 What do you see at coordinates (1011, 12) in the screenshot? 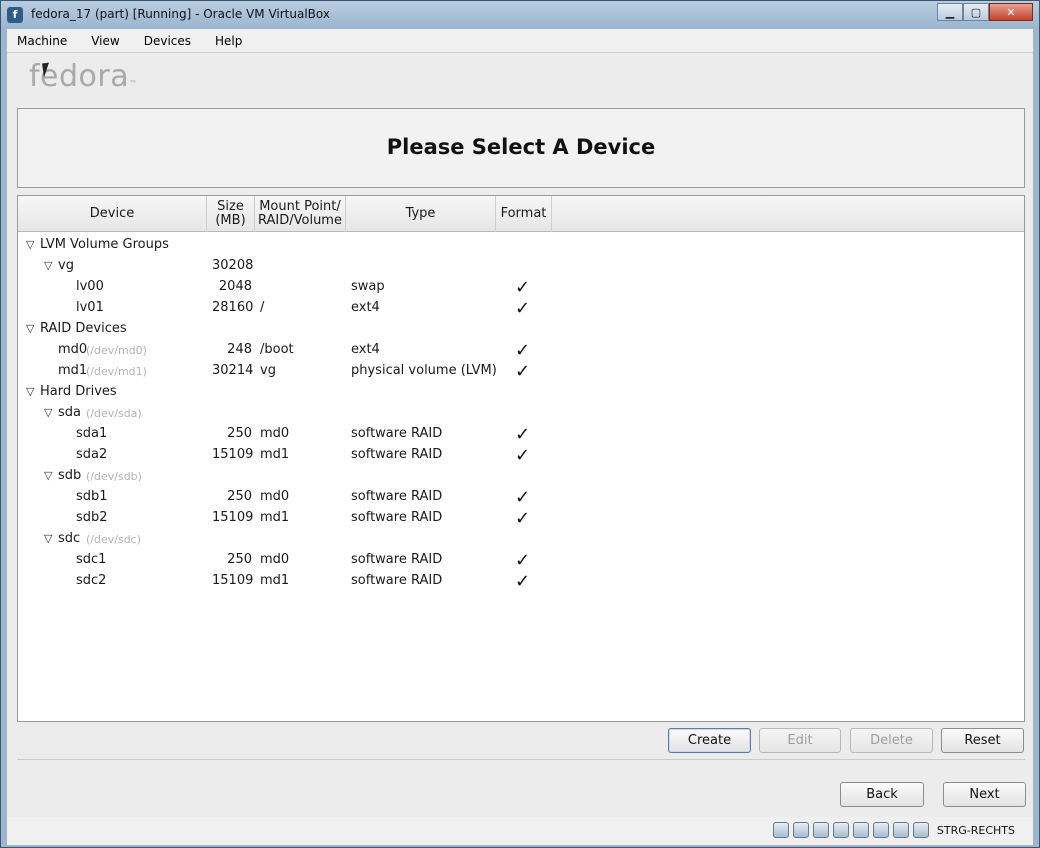
I see `close-button: ✕` at bounding box center [1011, 12].